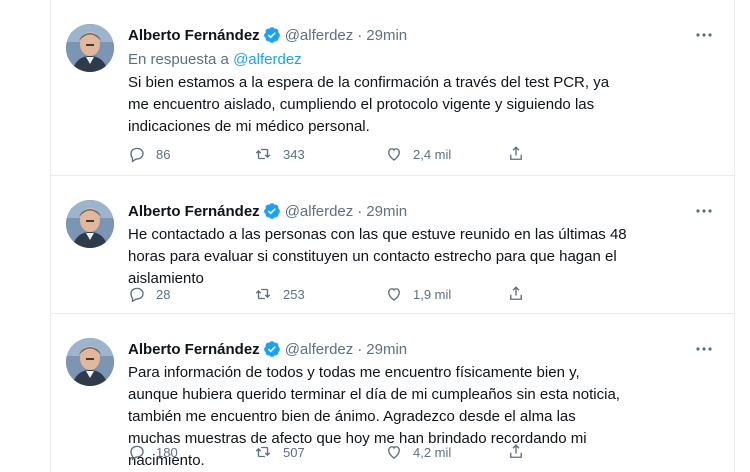 The width and height of the screenshot is (750, 472). I want to click on like-button: 2,4 mil, so click(446, 154).